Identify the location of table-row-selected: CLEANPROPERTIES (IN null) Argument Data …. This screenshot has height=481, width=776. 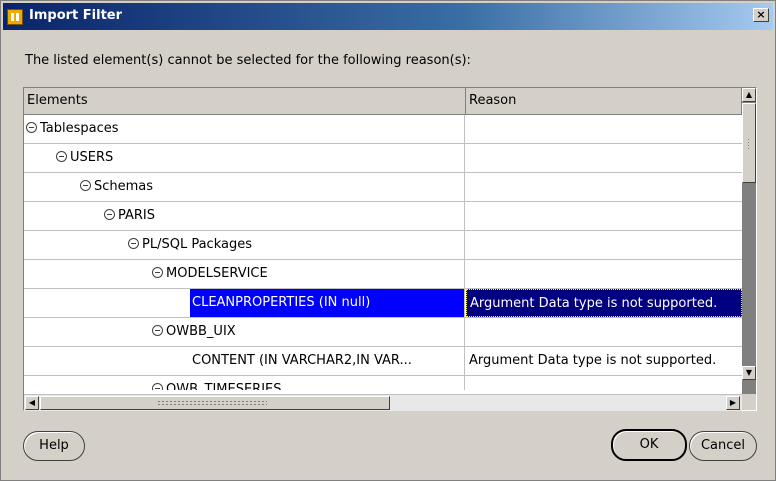
(383, 303).